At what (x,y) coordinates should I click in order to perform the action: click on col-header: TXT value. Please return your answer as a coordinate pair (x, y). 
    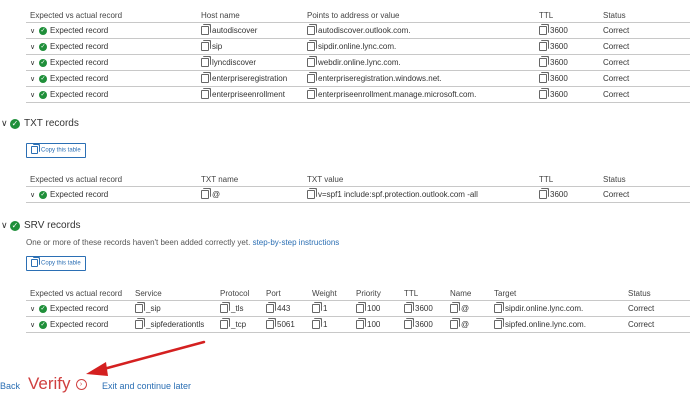
    Looking at the image, I should click on (325, 179).